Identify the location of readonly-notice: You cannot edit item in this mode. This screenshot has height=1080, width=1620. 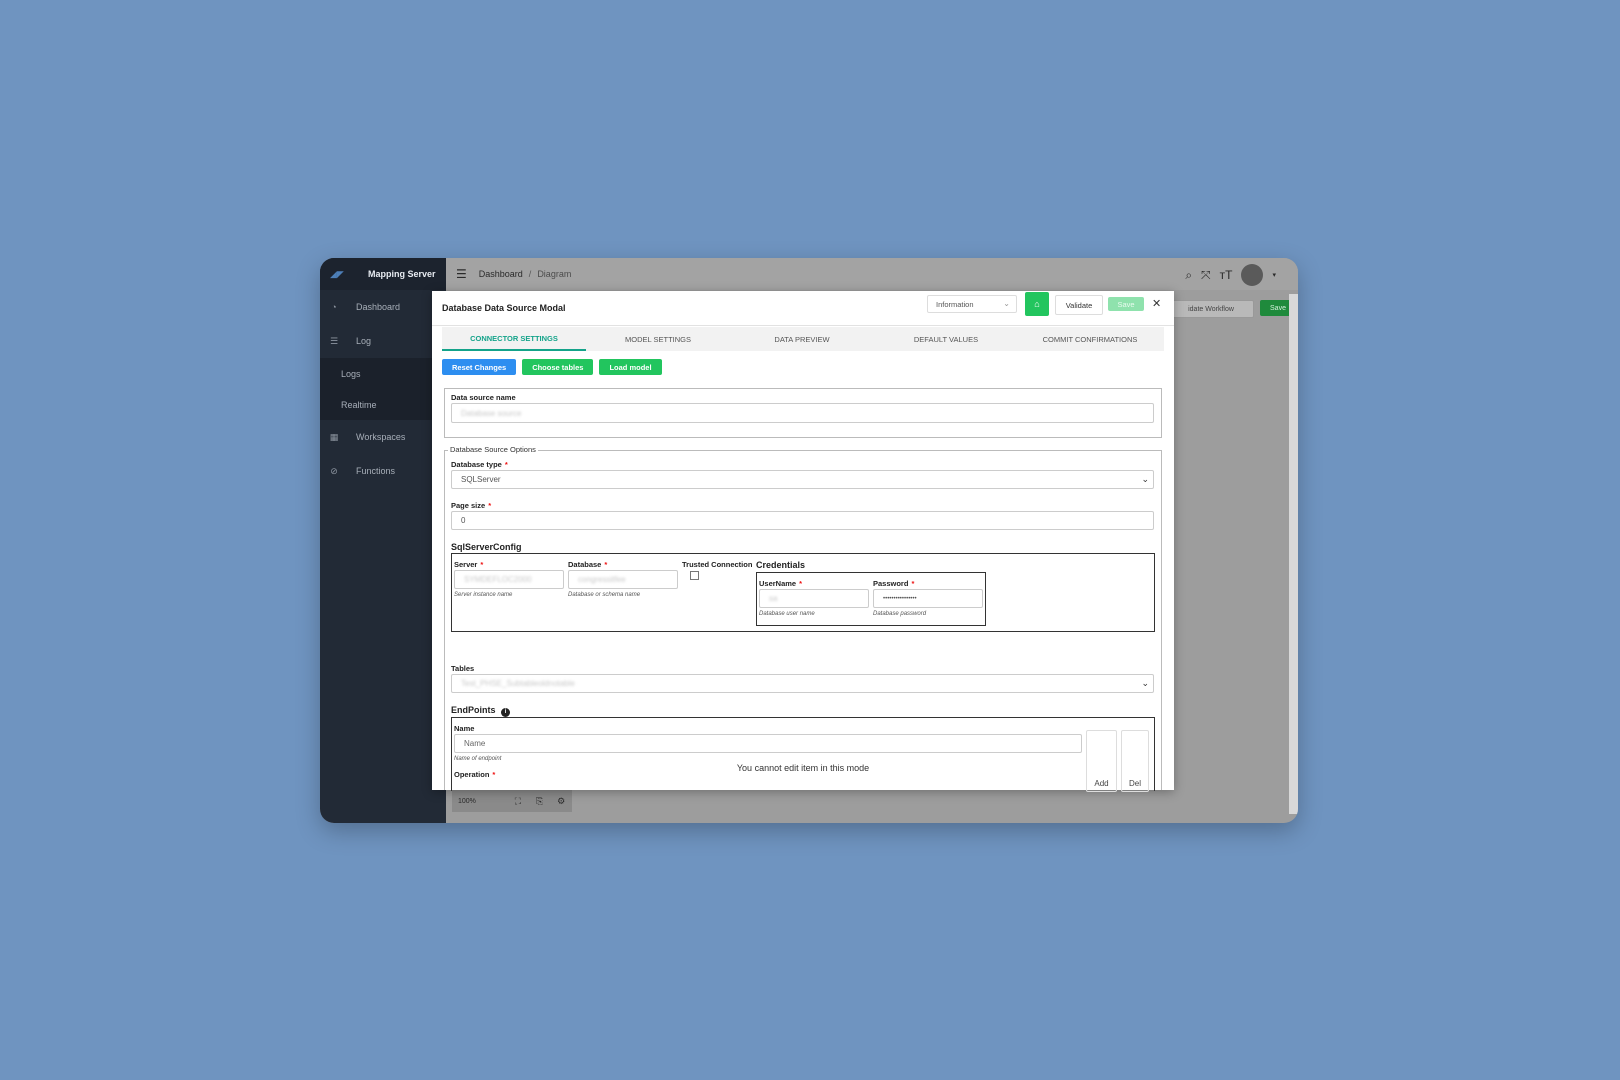
(803, 768).